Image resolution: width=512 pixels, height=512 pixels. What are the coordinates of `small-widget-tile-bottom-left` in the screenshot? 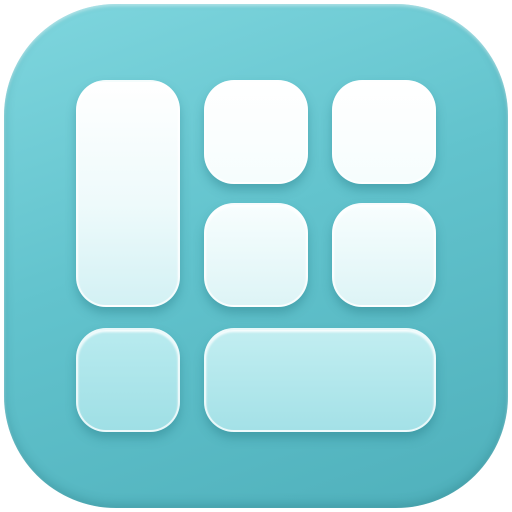 It's located at (128, 380).